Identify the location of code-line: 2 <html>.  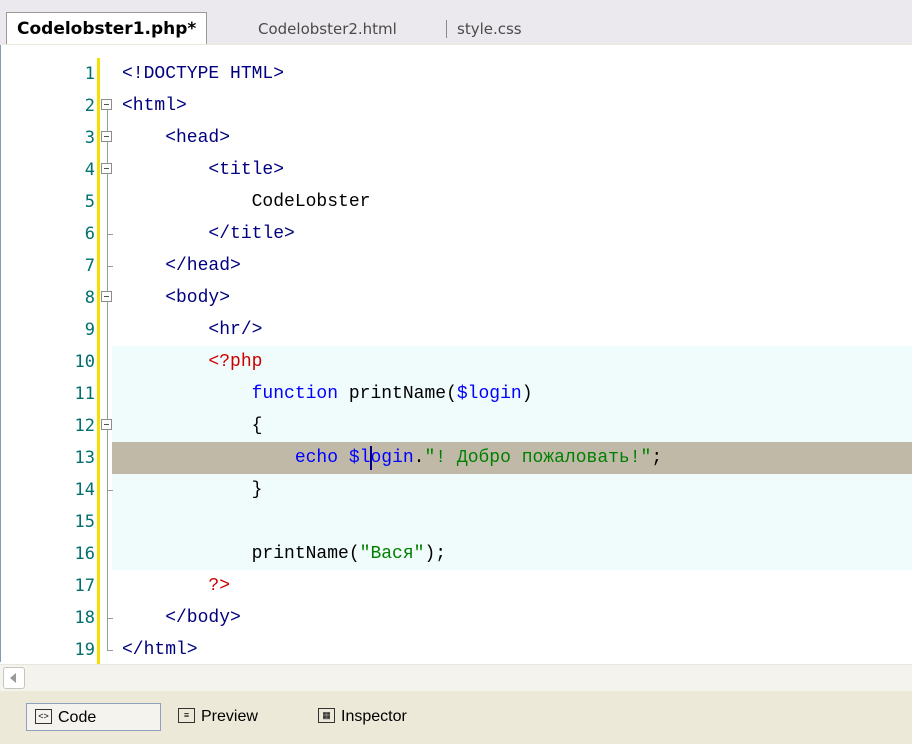
(456, 106).